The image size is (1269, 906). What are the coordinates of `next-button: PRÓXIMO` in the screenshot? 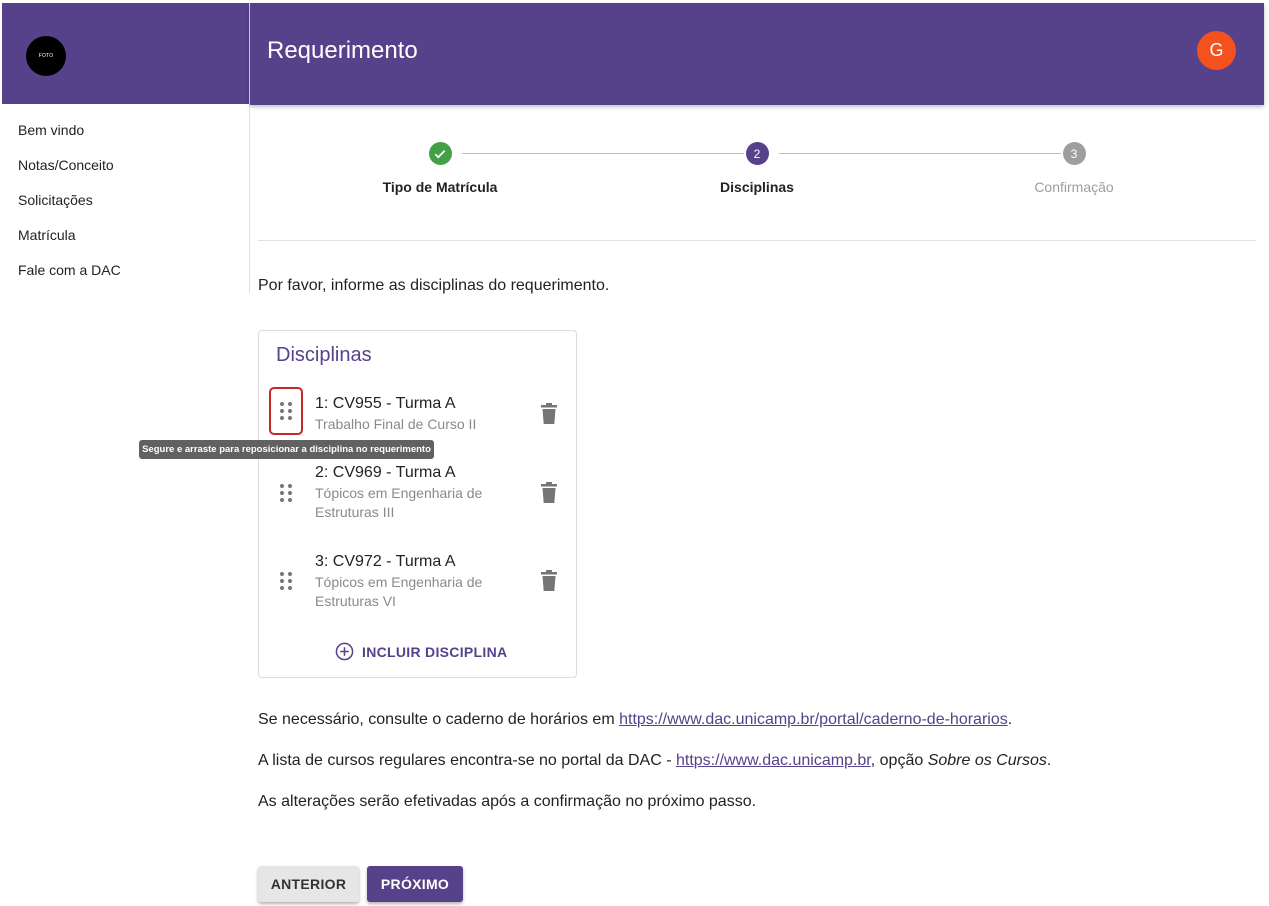 It's located at (415, 884).